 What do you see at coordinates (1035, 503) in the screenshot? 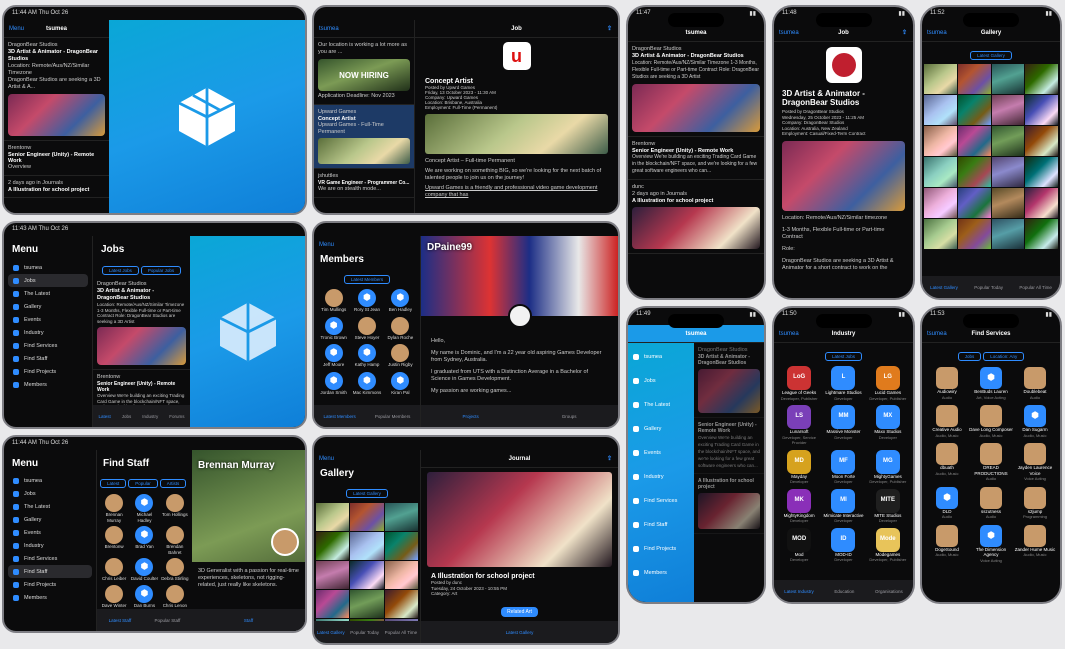
I see `service-card: s2jump Programming` at bounding box center [1035, 503].